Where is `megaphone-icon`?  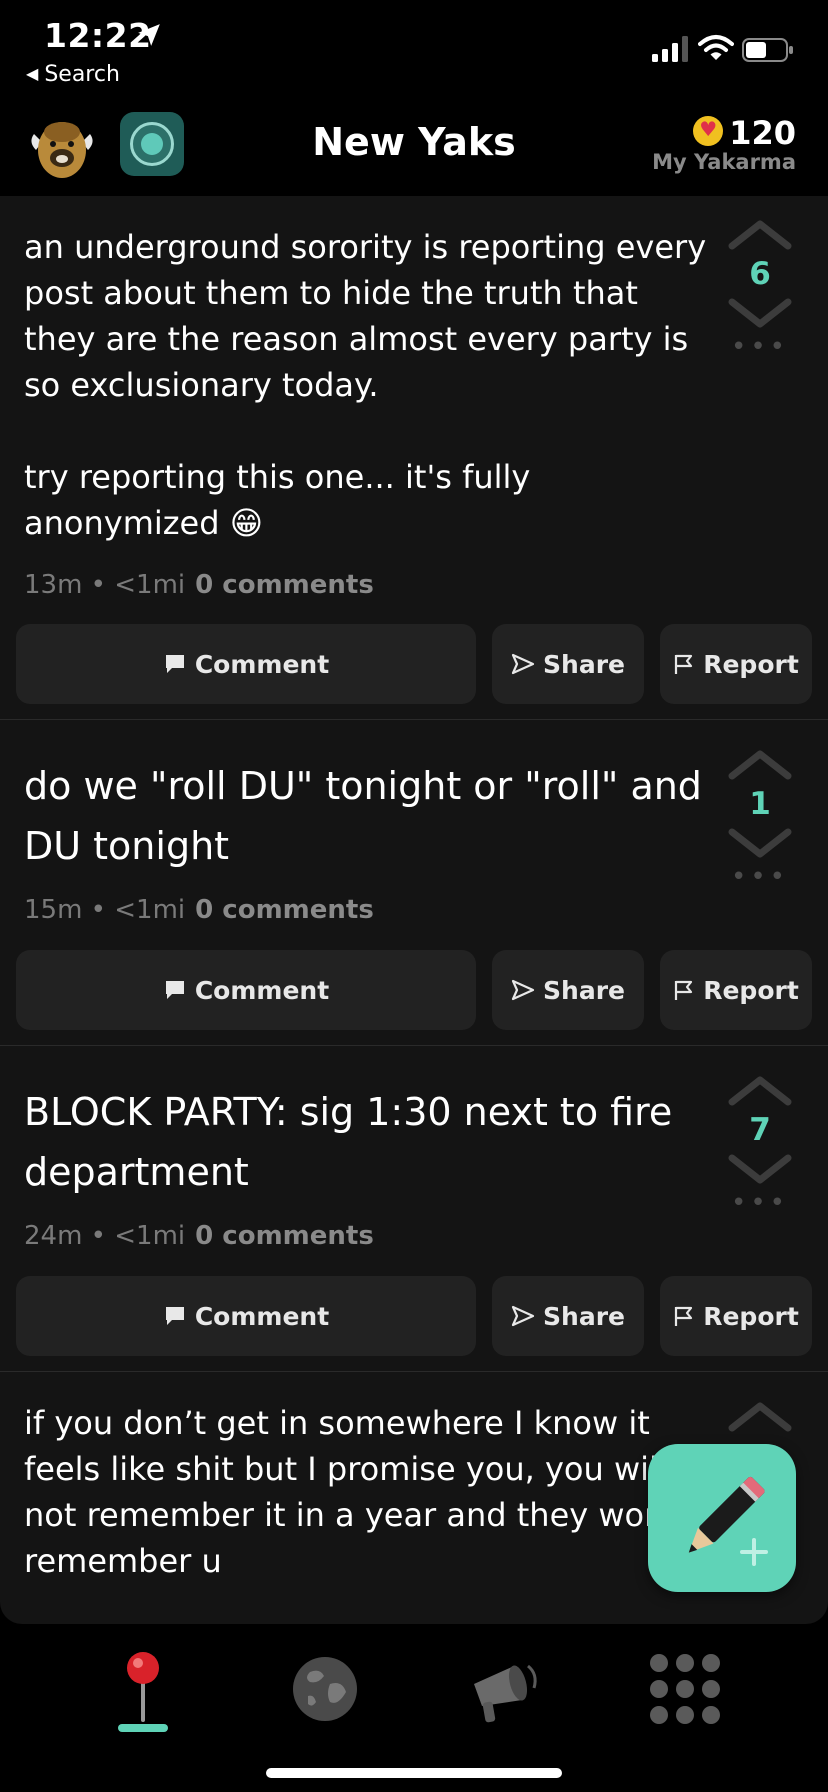 megaphone-icon is located at coordinates (505, 1689).